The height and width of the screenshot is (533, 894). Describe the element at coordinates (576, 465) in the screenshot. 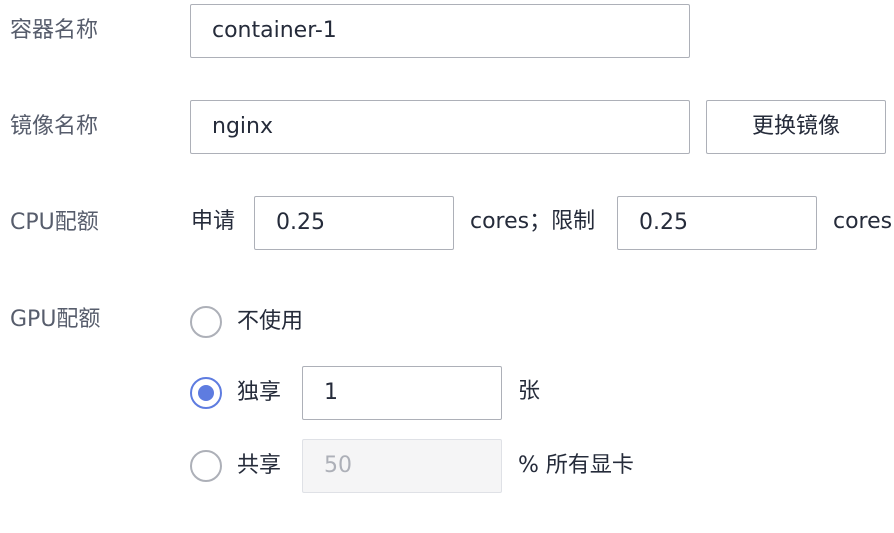

I see `gpu-shared-unit: % 所有显卡` at that location.